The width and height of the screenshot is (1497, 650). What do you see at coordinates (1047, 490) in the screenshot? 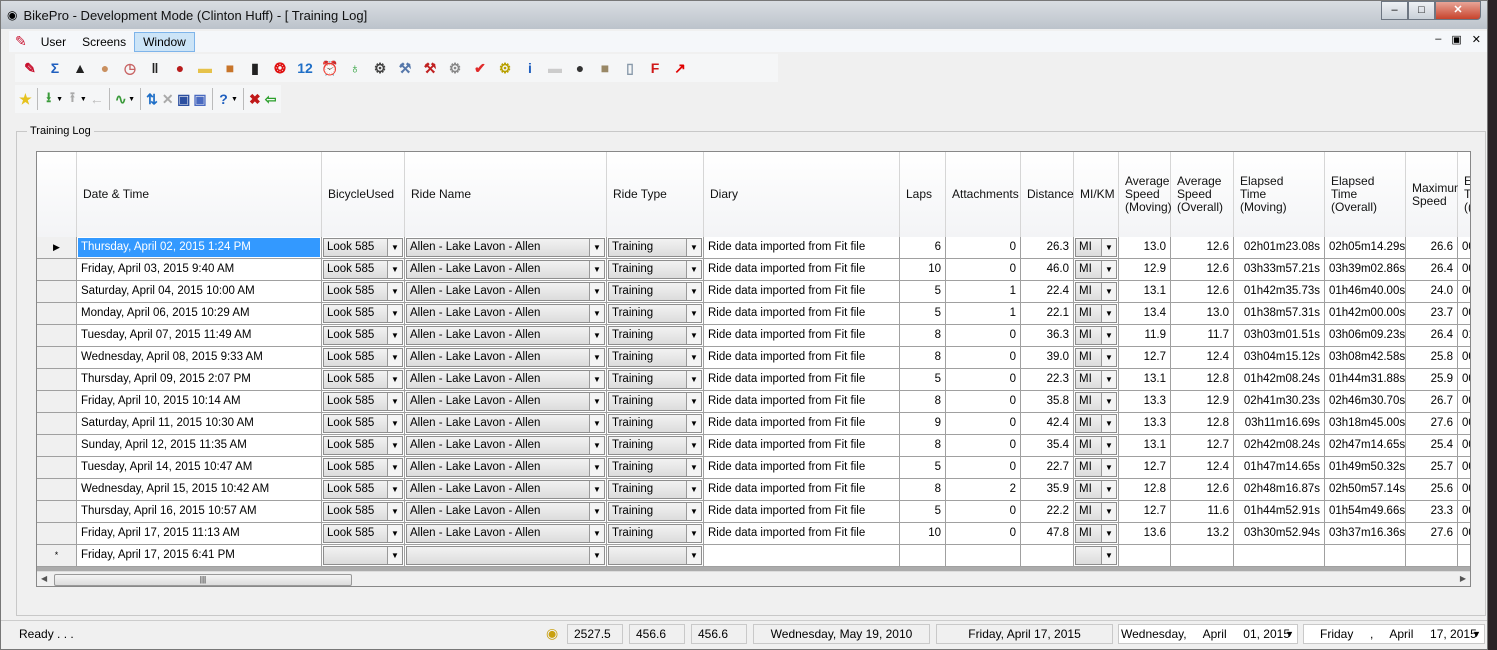
I see `grid-cell: 35.9` at bounding box center [1047, 490].